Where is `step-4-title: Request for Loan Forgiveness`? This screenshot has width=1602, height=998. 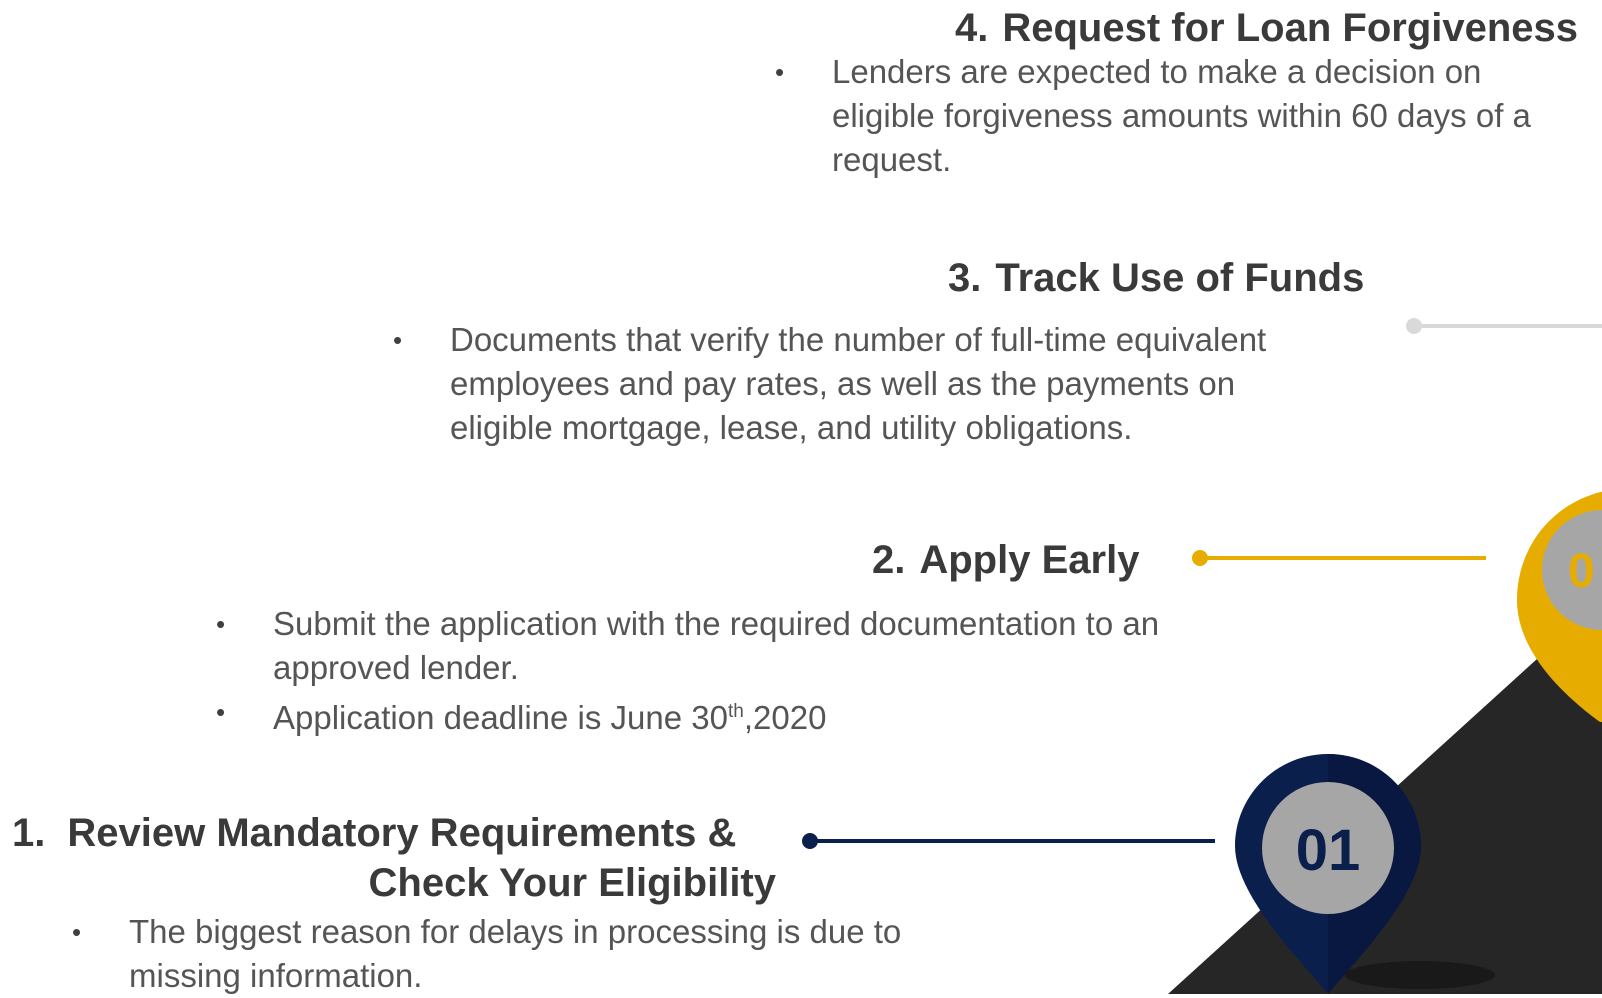 step-4-title: Request for Loan Forgiveness is located at coordinates (1290, 28).